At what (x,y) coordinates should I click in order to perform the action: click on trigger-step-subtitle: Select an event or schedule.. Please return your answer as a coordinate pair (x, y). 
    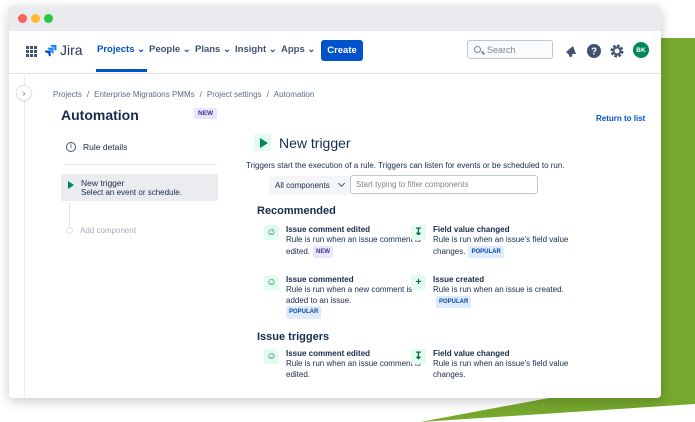
    Looking at the image, I should click on (131, 192).